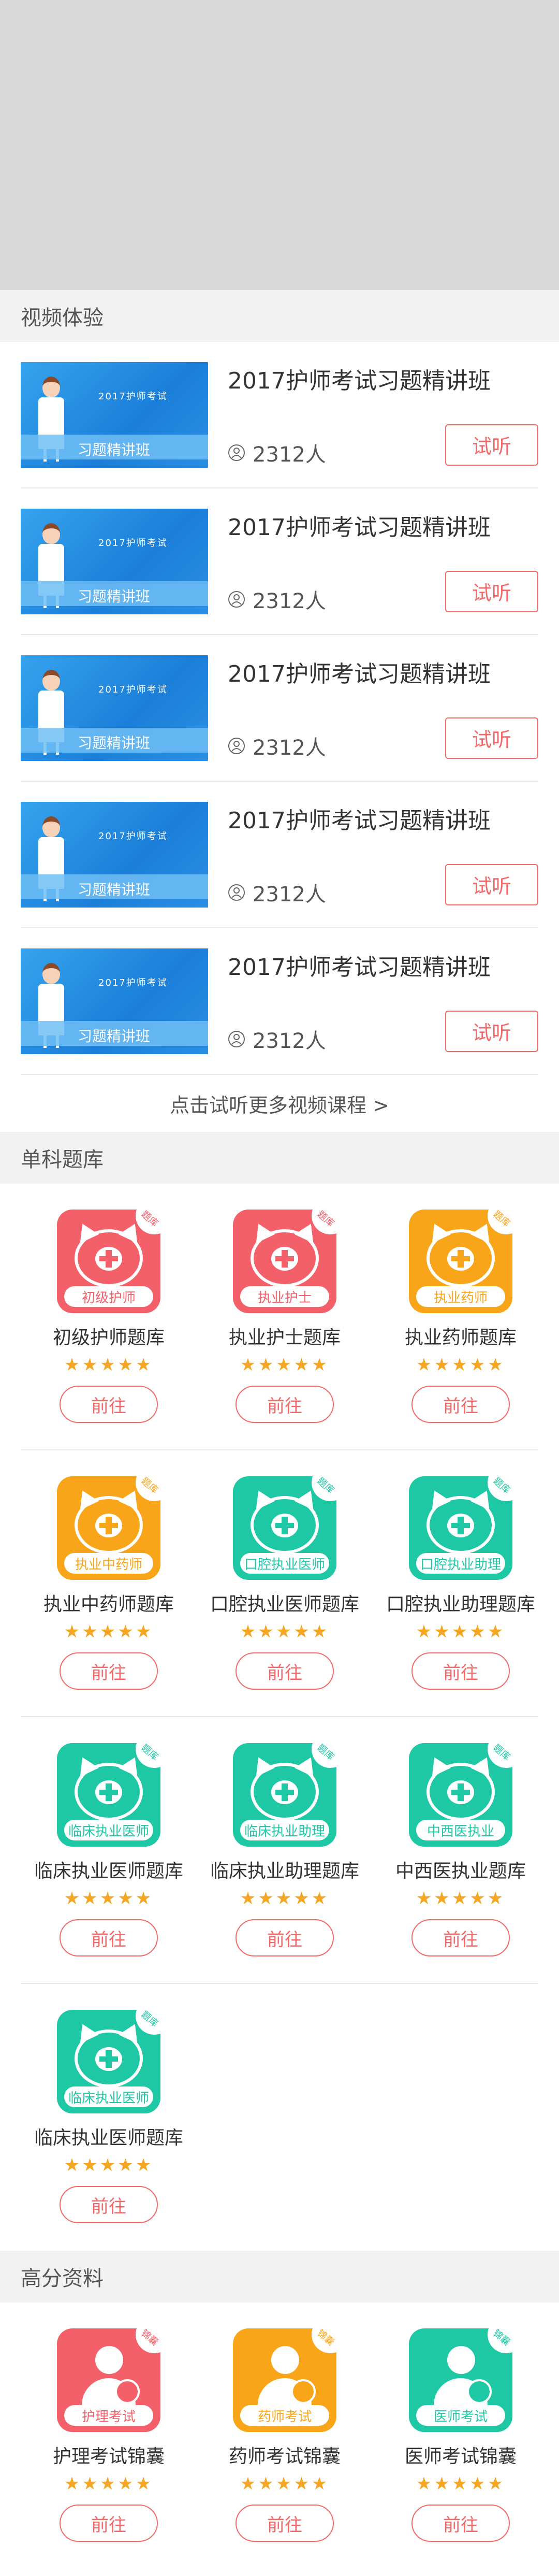  What do you see at coordinates (285, 2435) in the screenshot?
I see `material-card: 锦囊 药师考试 药师考试锦囊 ★★★★★ 前往` at bounding box center [285, 2435].